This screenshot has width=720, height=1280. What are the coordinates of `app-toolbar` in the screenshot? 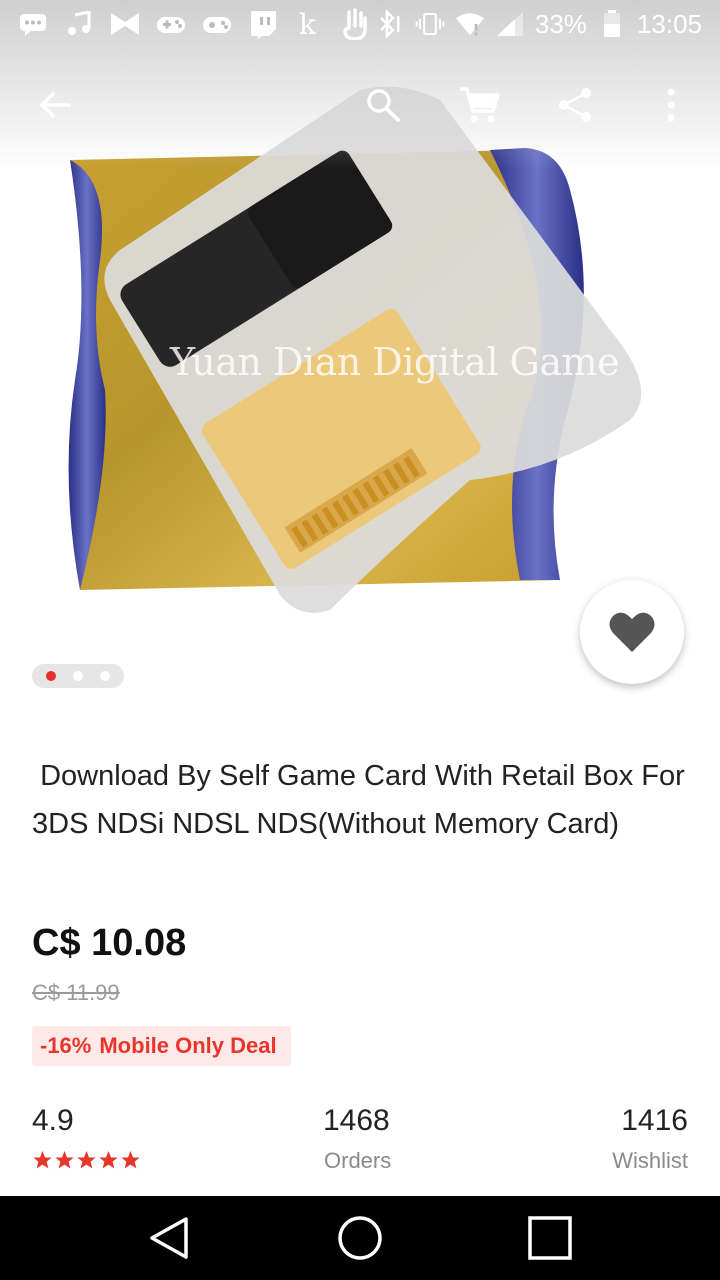 It's located at (360, 104).